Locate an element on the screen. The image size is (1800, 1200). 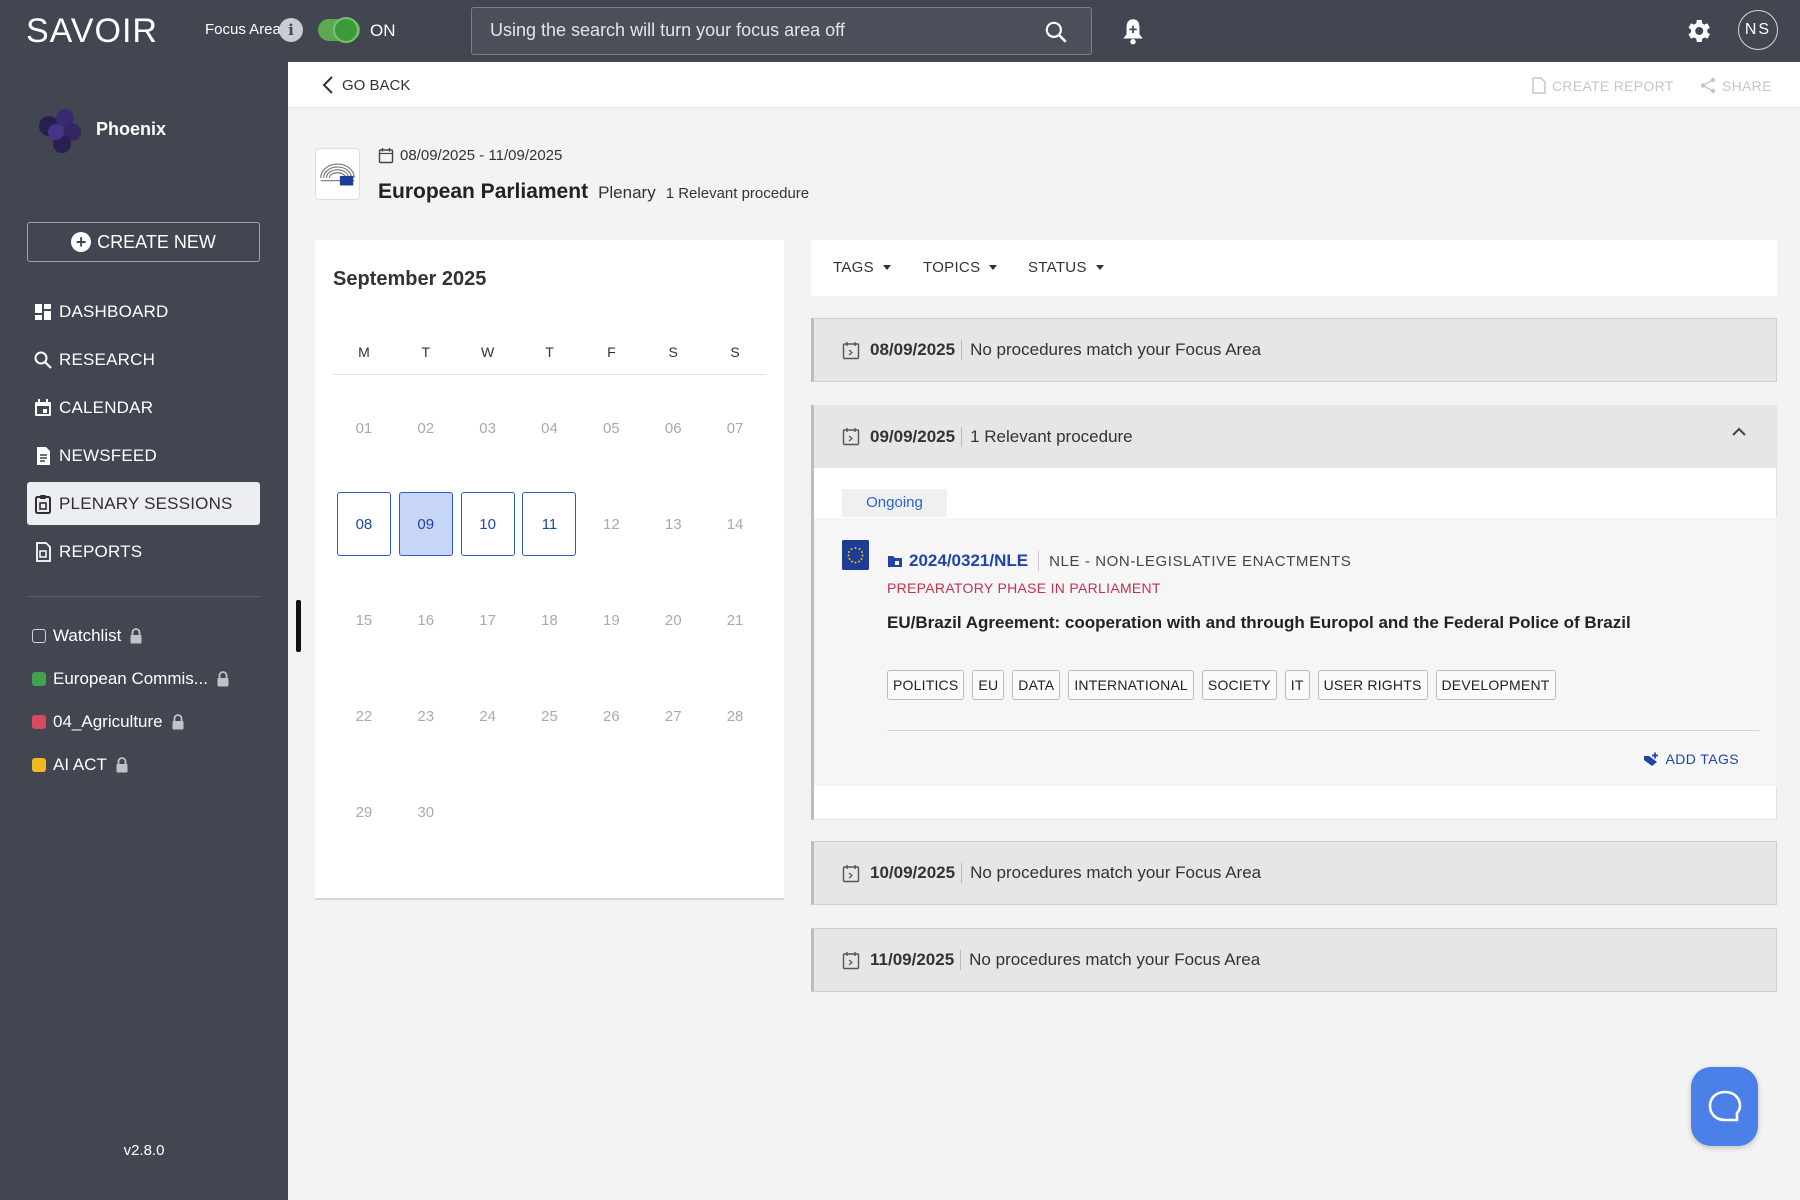
weekday-label: F is located at coordinates (611, 352).